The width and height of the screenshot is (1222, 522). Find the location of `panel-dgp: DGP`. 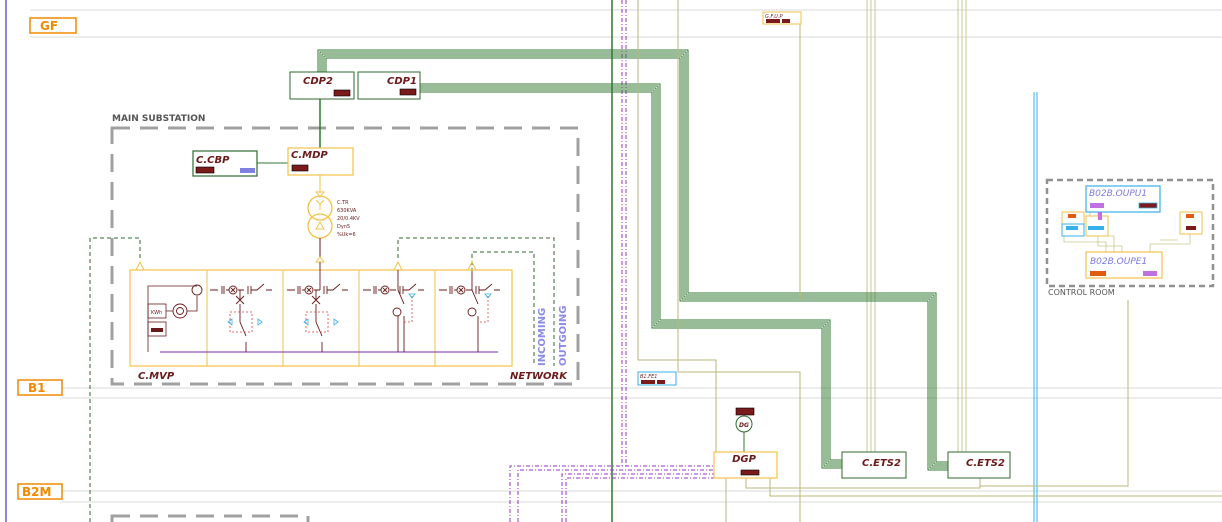

panel-dgp: DGP is located at coordinates (745, 465).